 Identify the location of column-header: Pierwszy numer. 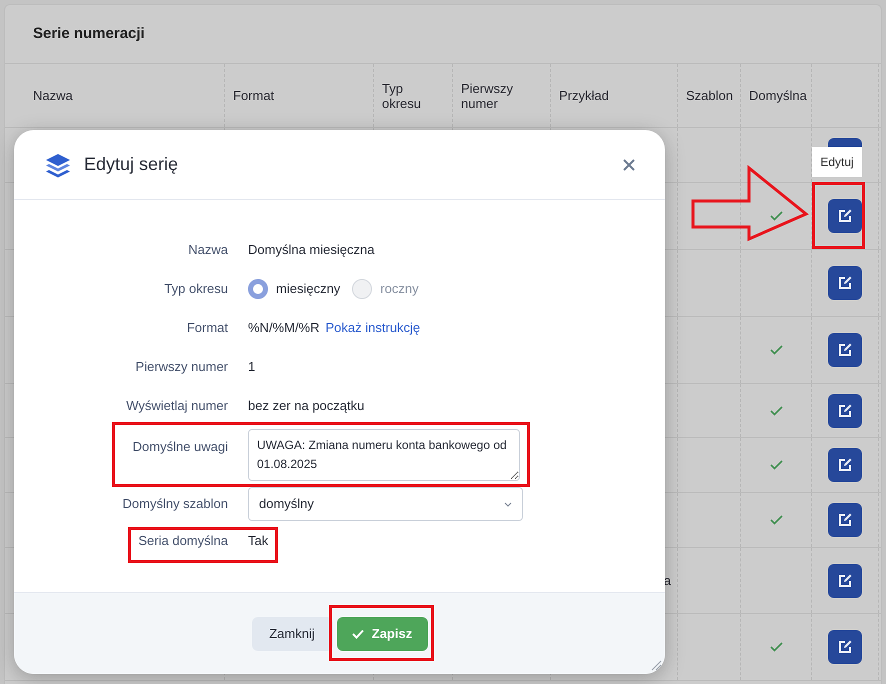
(486, 95).